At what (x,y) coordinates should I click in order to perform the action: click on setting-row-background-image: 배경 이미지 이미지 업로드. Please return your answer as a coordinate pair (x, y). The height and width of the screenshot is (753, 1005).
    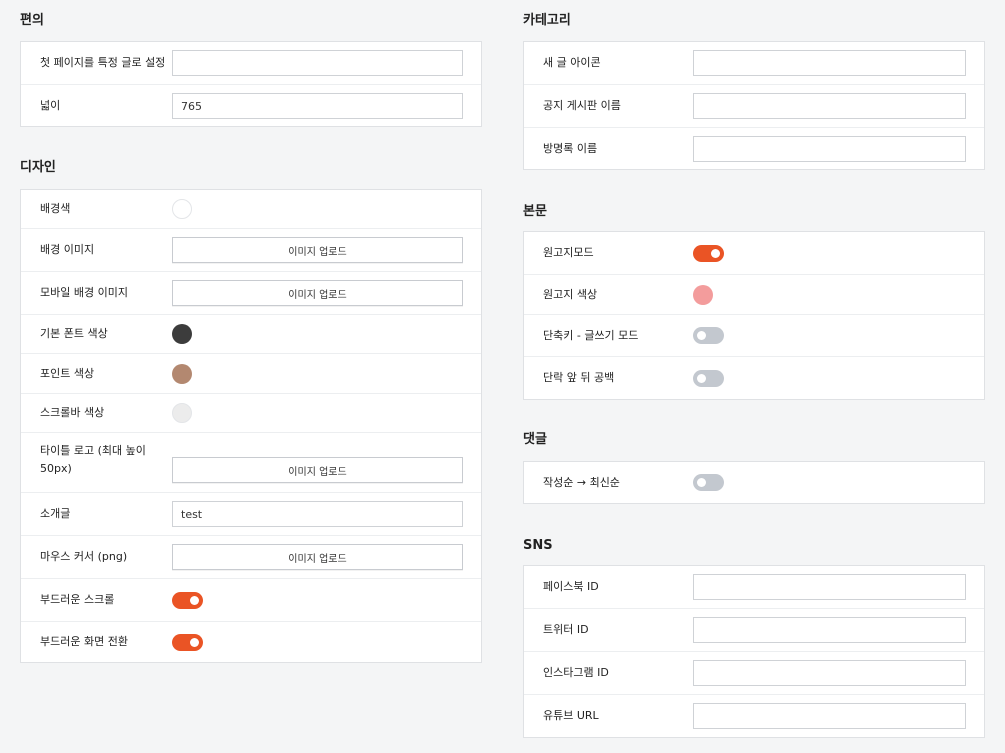
    Looking at the image, I should click on (251, 250).